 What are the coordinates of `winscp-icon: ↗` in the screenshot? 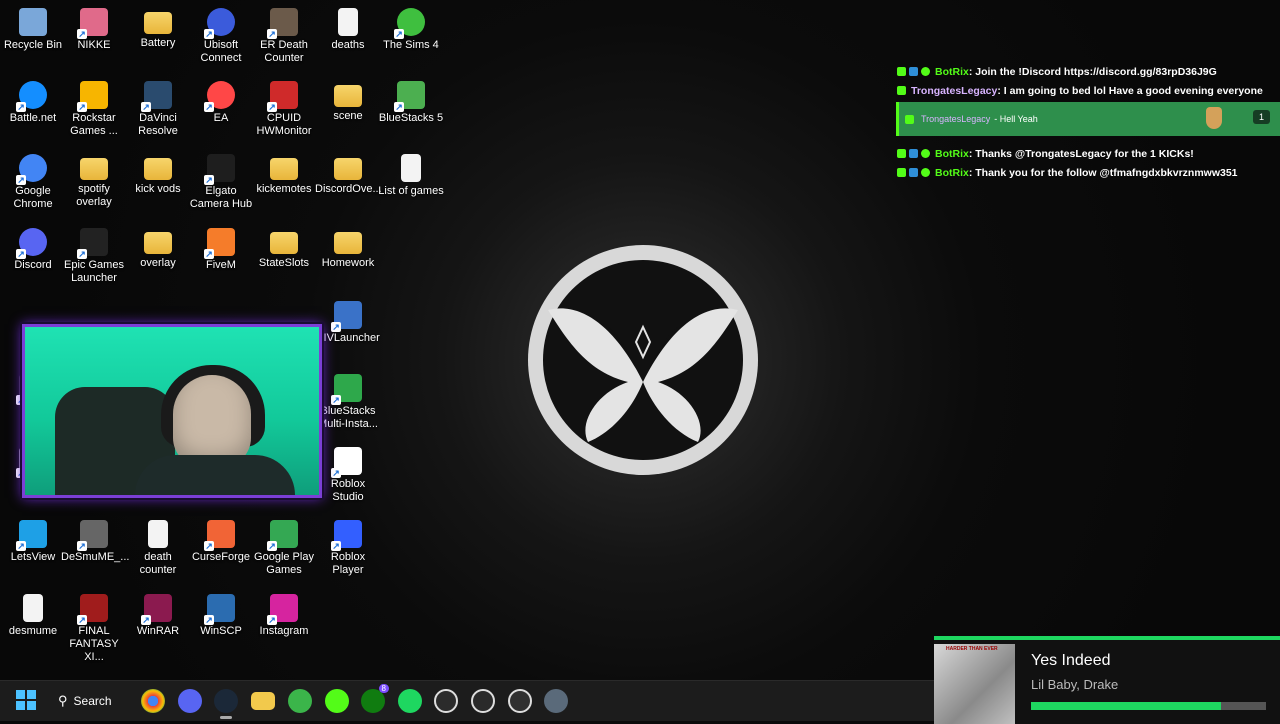 It's located at (219, 609).